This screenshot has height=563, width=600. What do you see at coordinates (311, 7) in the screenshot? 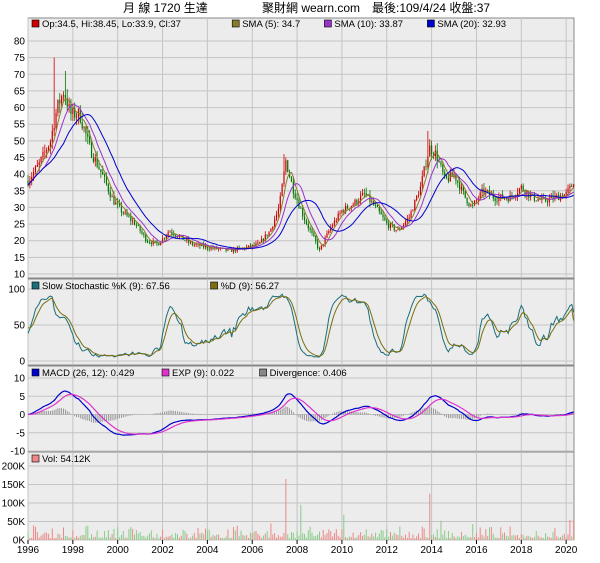
I see `site-name: 聚財網 wearn.com` at bounding box center [311, 7].